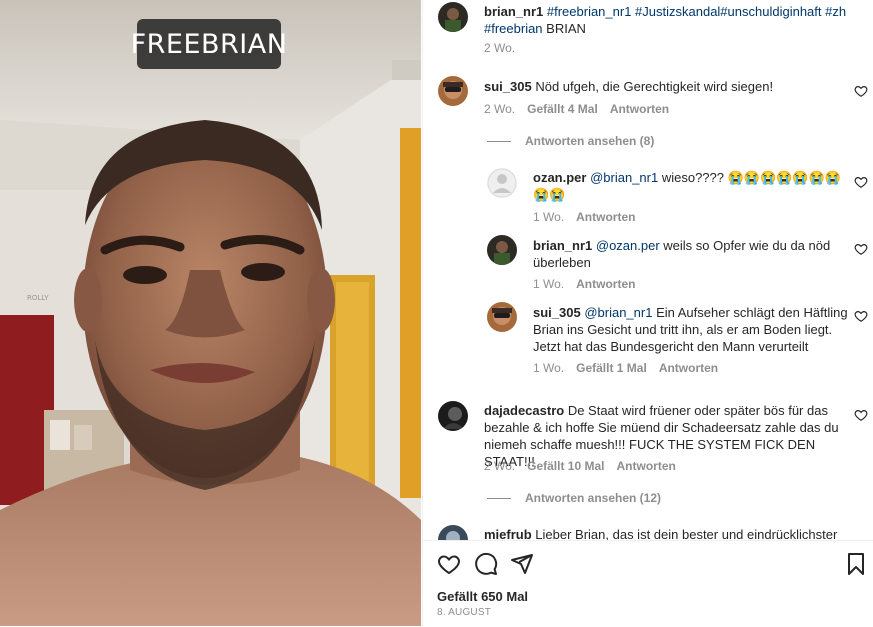 Image resolution: width=873 pixels, height=627 pixels. I want to click on comment-username: brian_nr1, so click(562, 245).